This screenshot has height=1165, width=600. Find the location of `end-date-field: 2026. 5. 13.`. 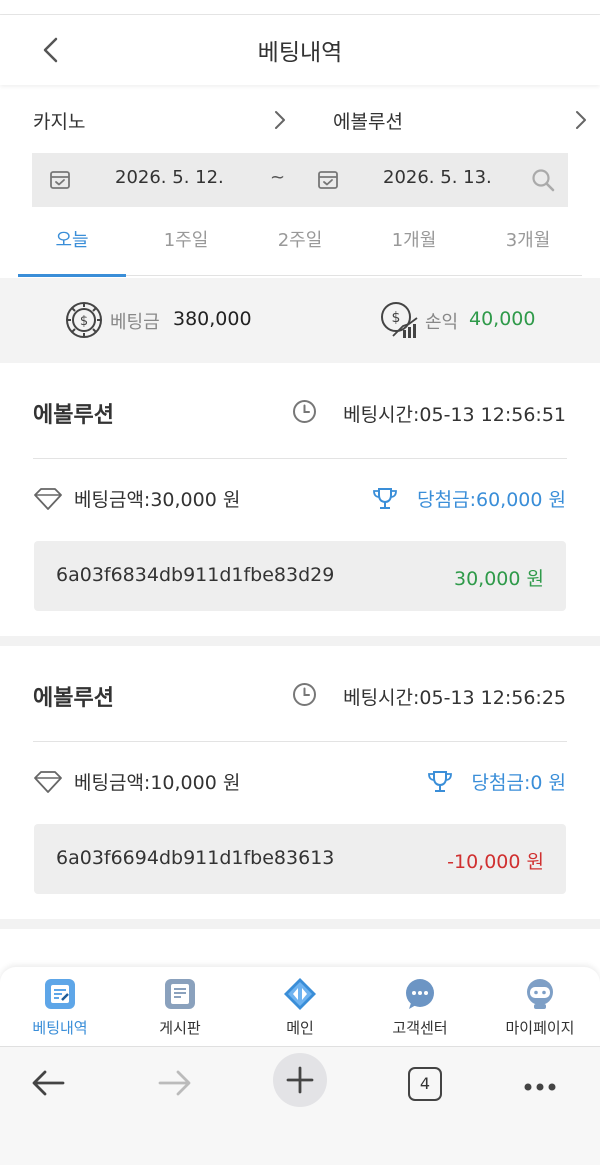

end-date-field: 2026. 5. 13. is located at coordinates (437, 177).